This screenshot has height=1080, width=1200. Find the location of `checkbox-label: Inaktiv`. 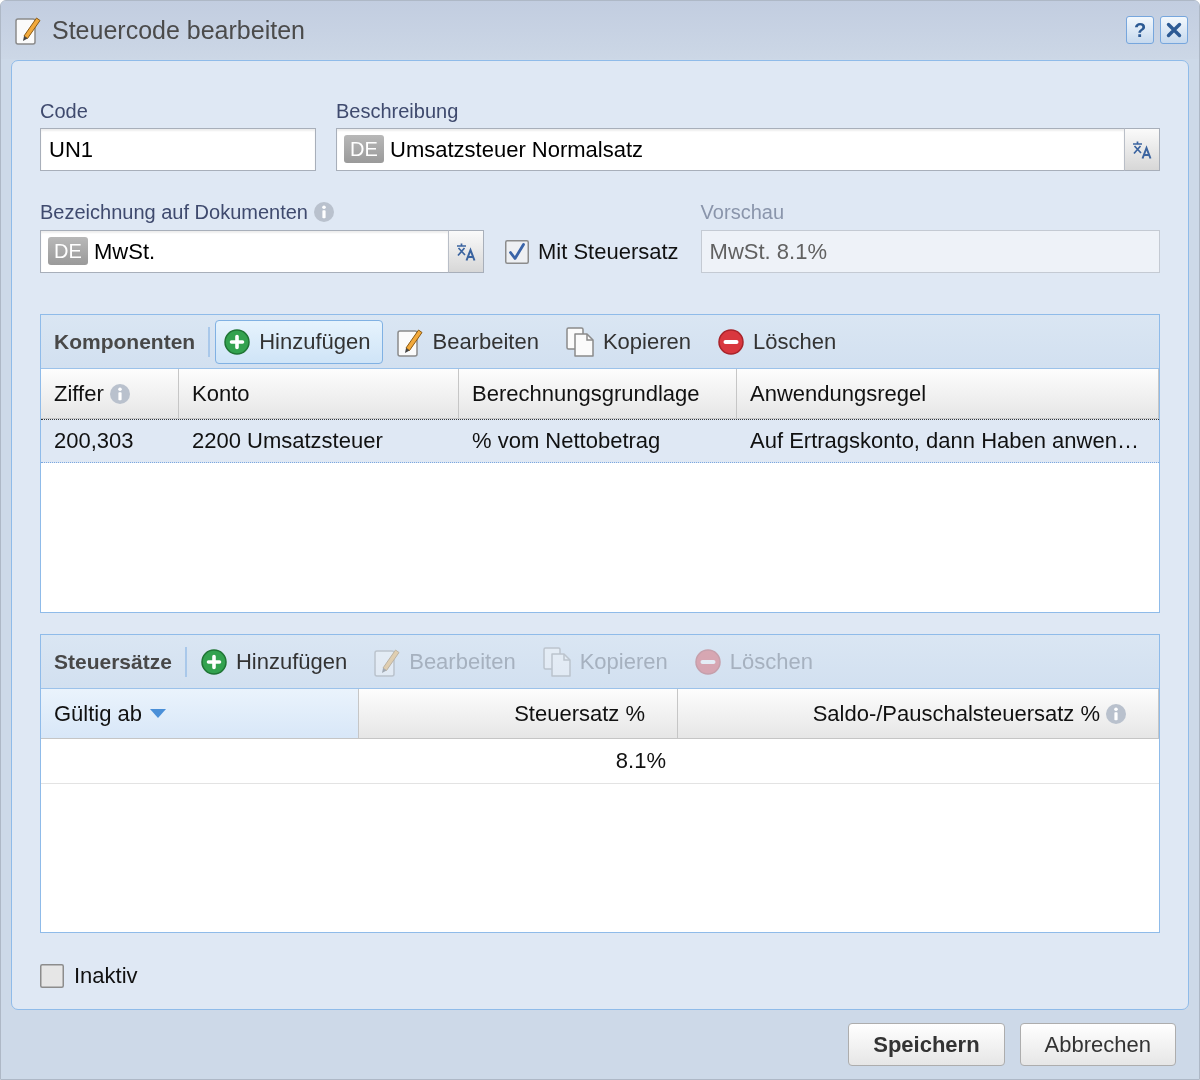

checkbox-label: Inaktiv is located at coordinates (106, 976).